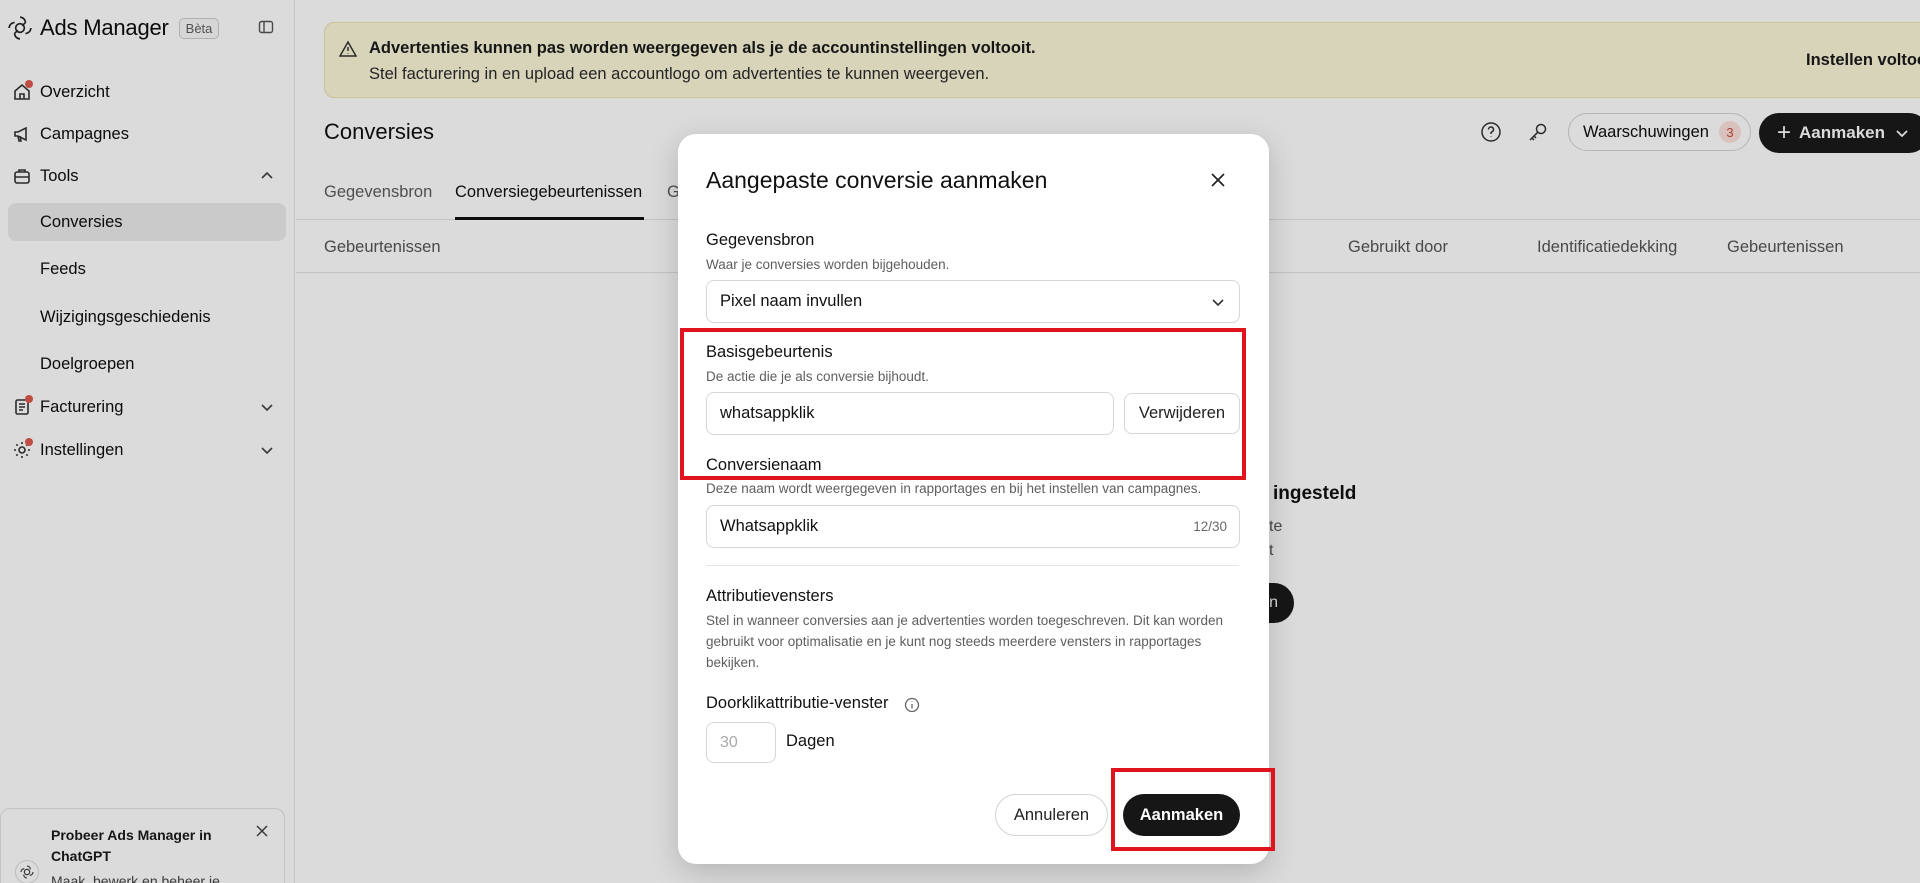 The height and width of the screenshot is (883, 1920). I want to click on days-unit-label: Dagen, so click(810, 741).